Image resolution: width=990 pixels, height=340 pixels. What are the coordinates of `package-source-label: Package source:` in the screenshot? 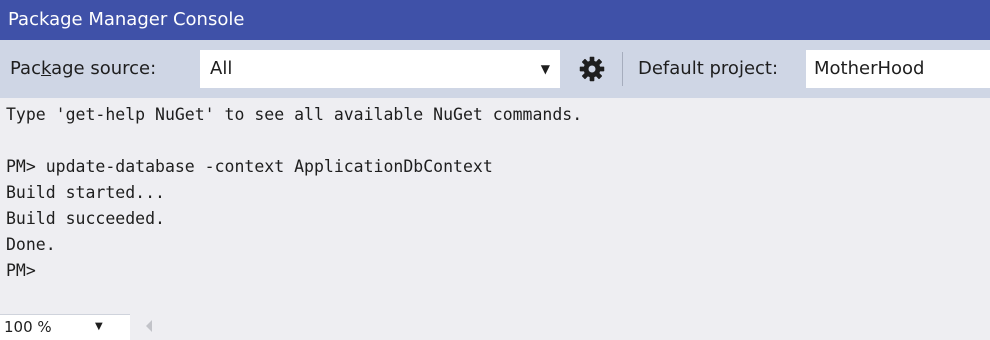 It's located at (83, 69).